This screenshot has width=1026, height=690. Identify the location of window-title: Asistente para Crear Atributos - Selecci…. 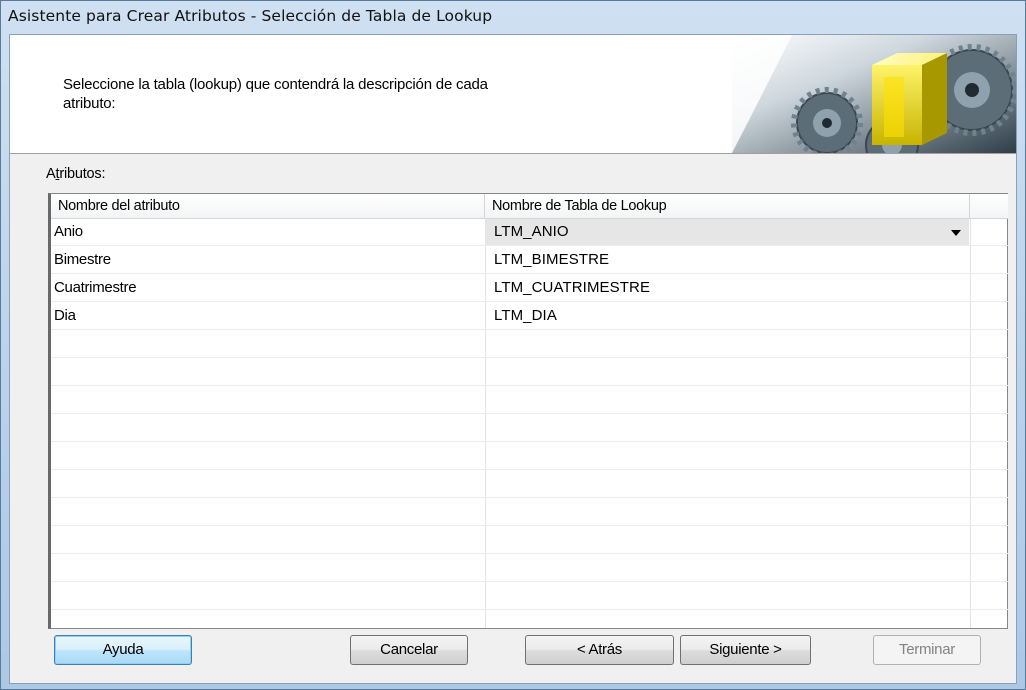
(250, 16).